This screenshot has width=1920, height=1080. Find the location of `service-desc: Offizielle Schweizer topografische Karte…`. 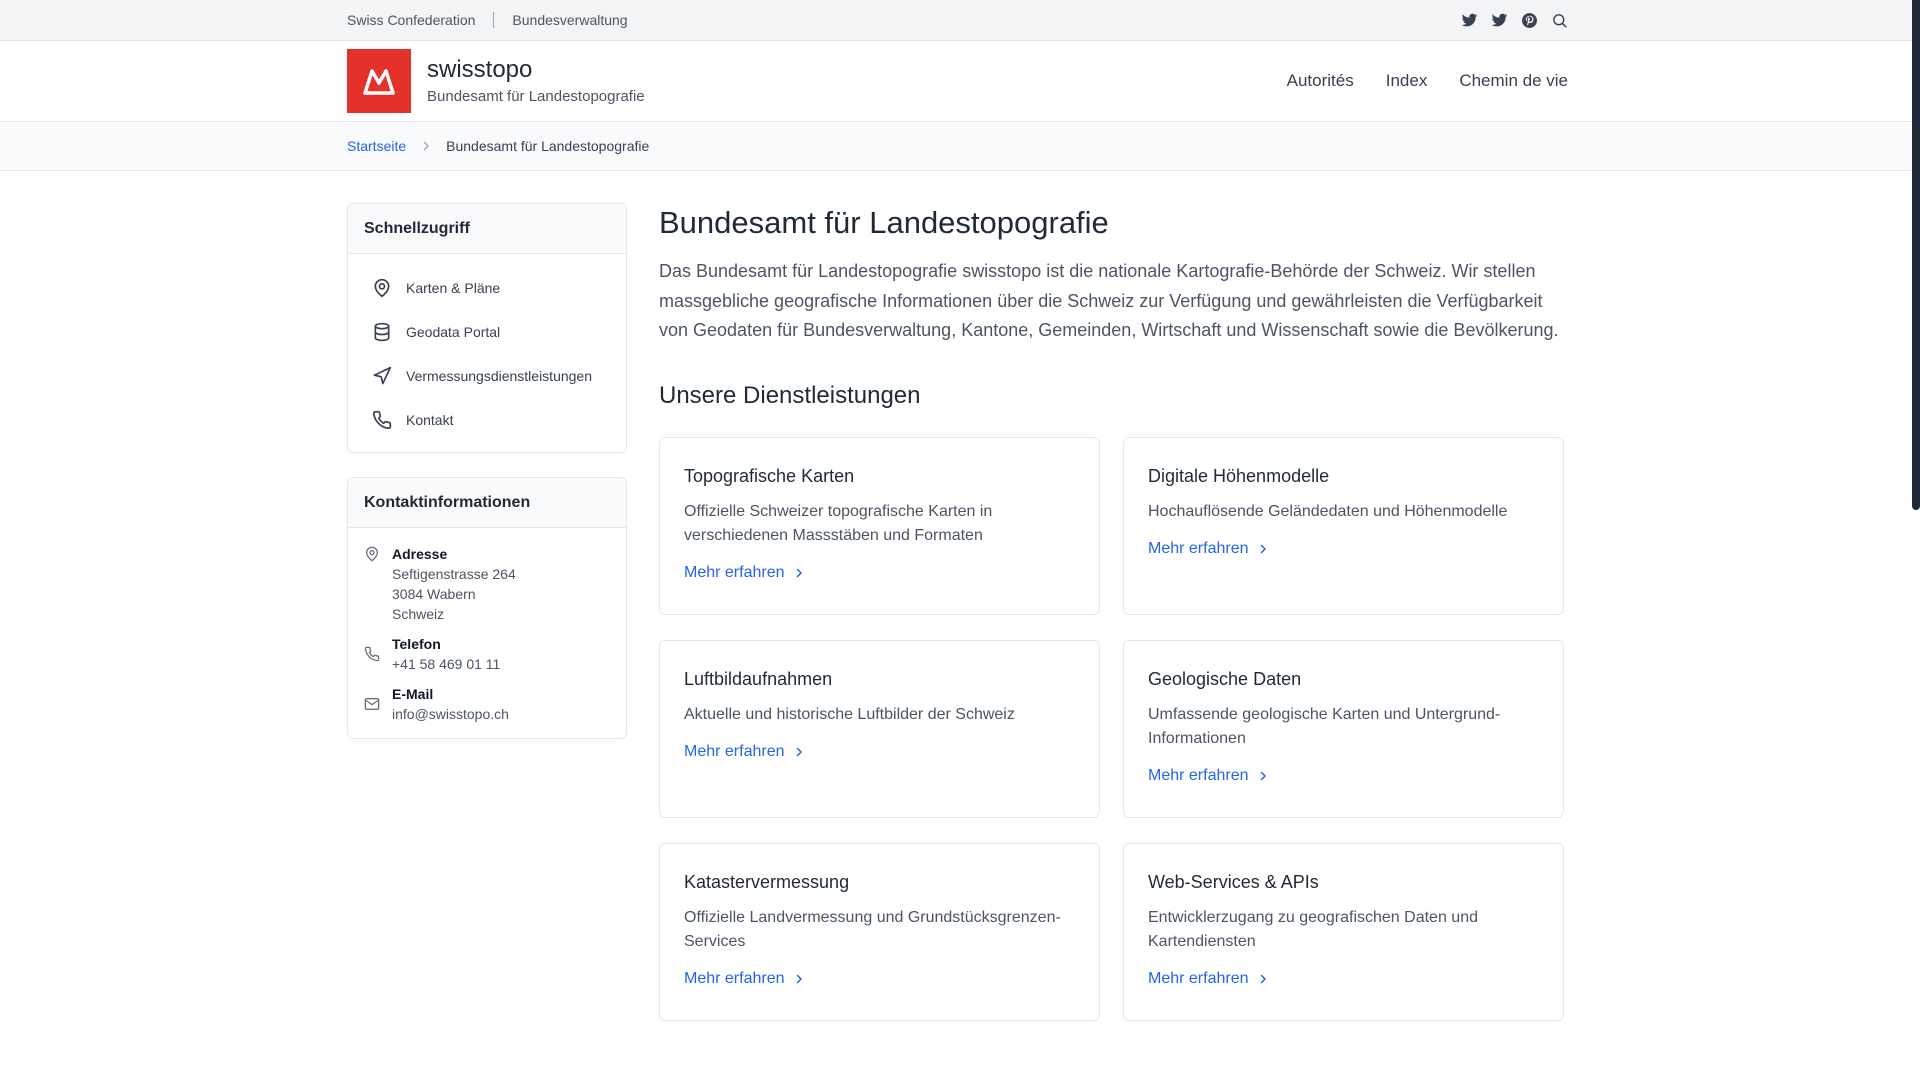

service-desc: Offizielle Schweizer topografische Karte… is located at coordinates (838, 523).